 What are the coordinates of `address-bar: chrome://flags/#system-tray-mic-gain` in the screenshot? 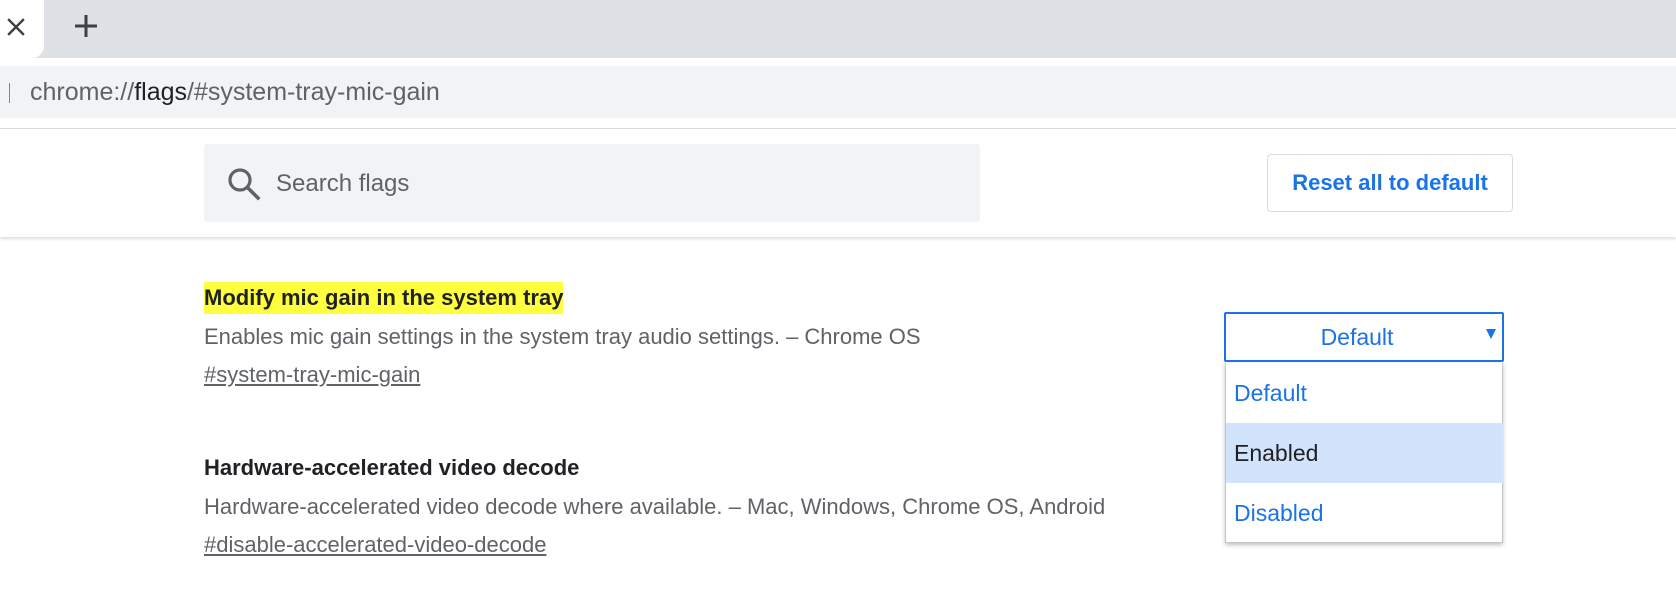 It's located at (838, 92).